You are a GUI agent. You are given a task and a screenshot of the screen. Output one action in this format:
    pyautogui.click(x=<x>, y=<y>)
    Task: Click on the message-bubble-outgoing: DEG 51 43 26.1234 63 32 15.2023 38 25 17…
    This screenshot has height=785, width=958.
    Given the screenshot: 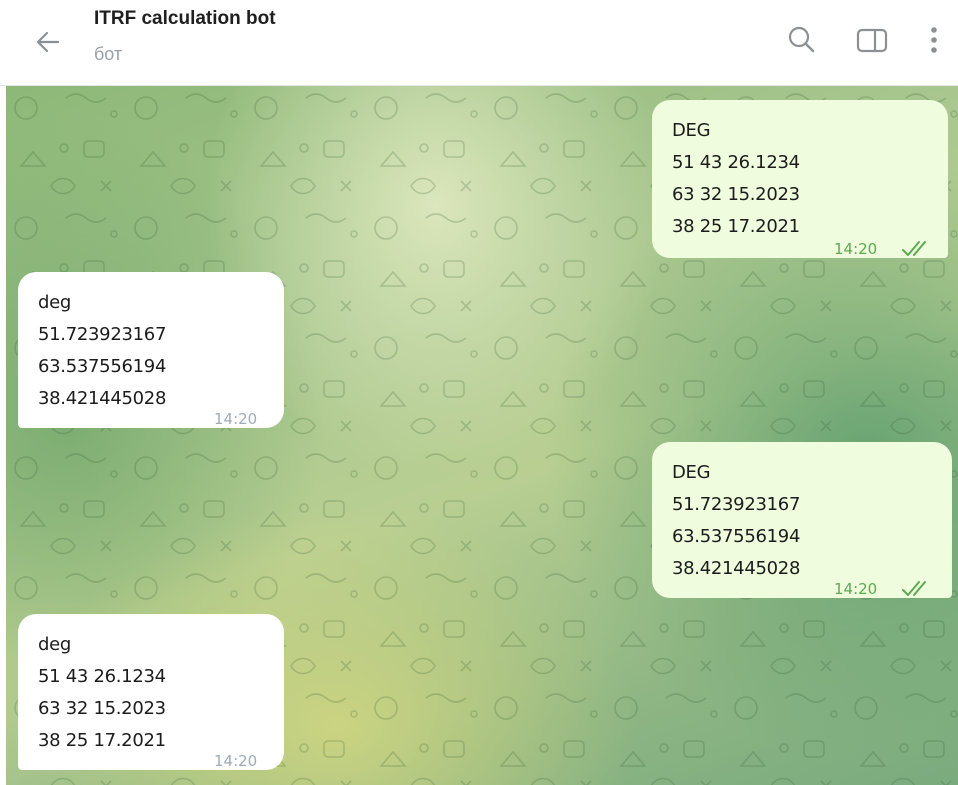 What is the action you would take?
    pyautogui.click(x=800, y=179)
    